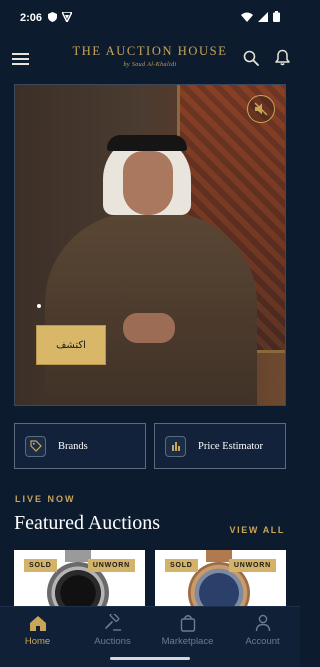 This screenshot has width=320, height=667. What do you see at coordinates (150, 51) in the screenshot?
I see `brand-title: THE AUCTION HOUSE` at bounding box center [150, 51].